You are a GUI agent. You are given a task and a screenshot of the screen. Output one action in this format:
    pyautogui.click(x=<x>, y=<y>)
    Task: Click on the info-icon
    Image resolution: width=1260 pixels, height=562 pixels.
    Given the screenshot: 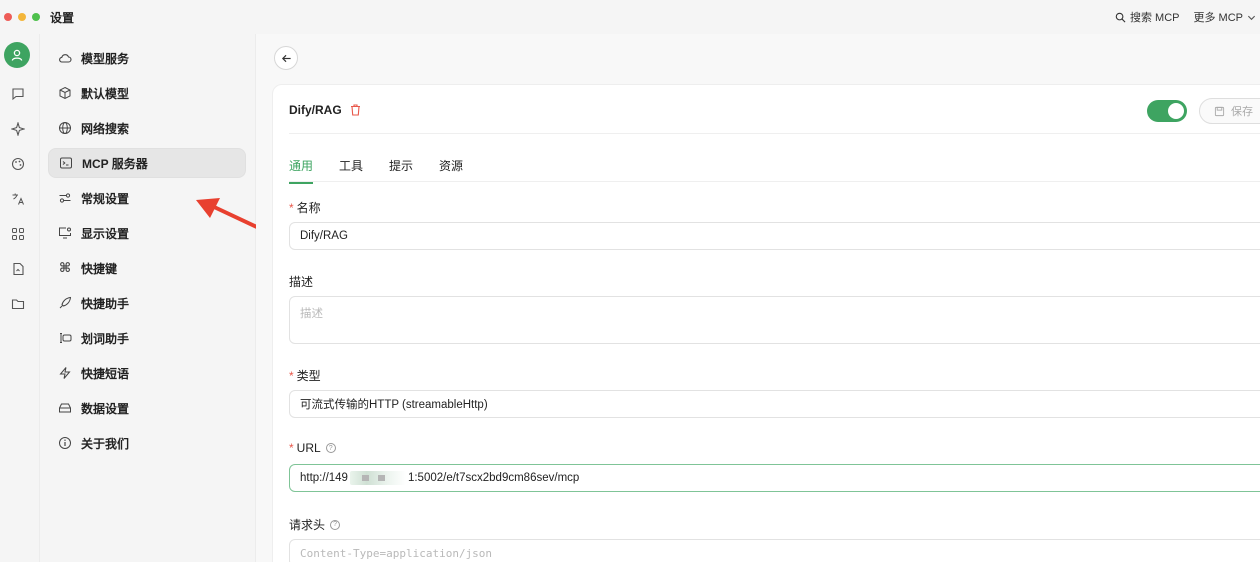 What is the action you would take?
    pyautogui.click(x=65, y=443)
    